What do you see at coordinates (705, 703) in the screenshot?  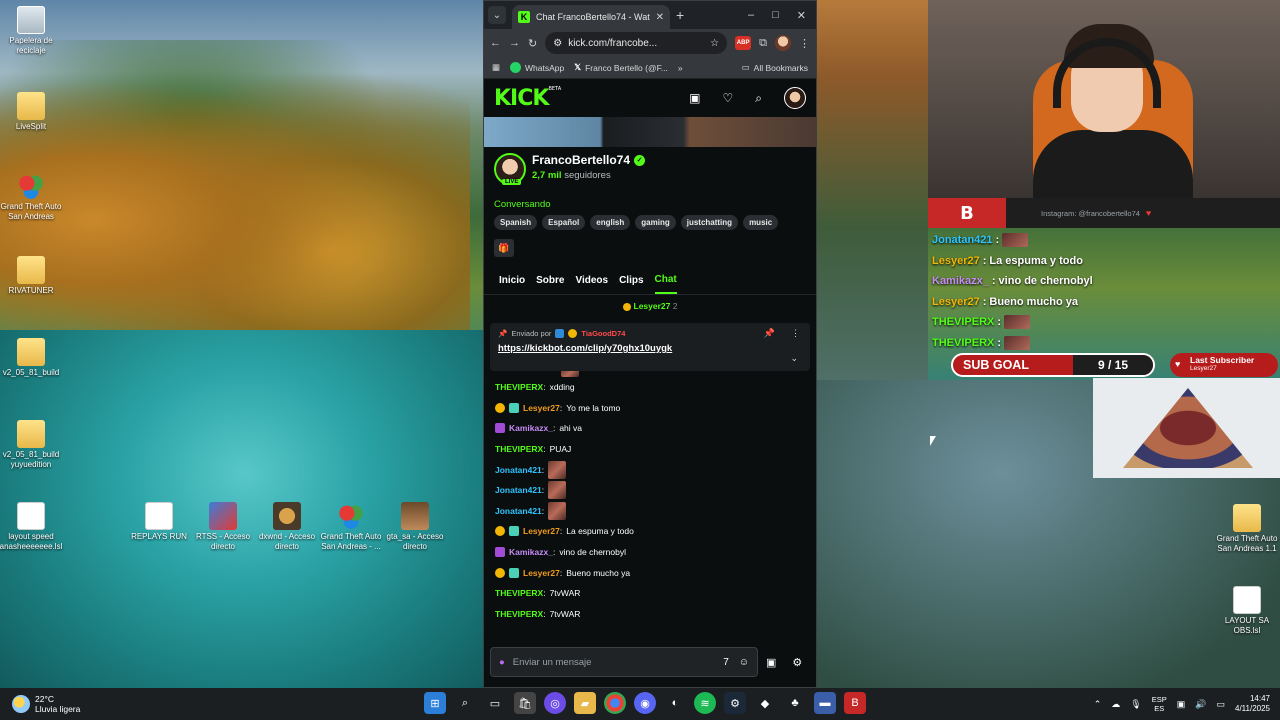 I see `spotify-icon: ≋` at bounding box center [705, 703].